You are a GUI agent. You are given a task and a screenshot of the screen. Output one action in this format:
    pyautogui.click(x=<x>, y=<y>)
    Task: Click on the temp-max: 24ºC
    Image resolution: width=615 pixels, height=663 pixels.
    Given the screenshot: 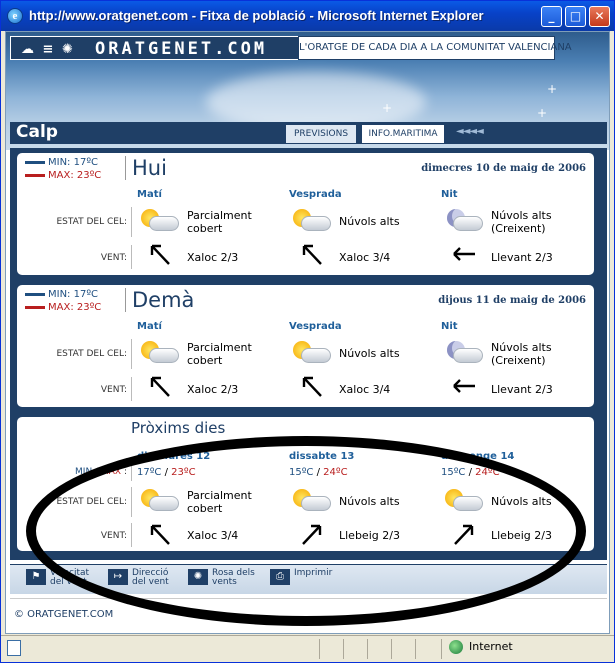 What is the action you would take?
    pyautogui.click(x=487, y=472)
    